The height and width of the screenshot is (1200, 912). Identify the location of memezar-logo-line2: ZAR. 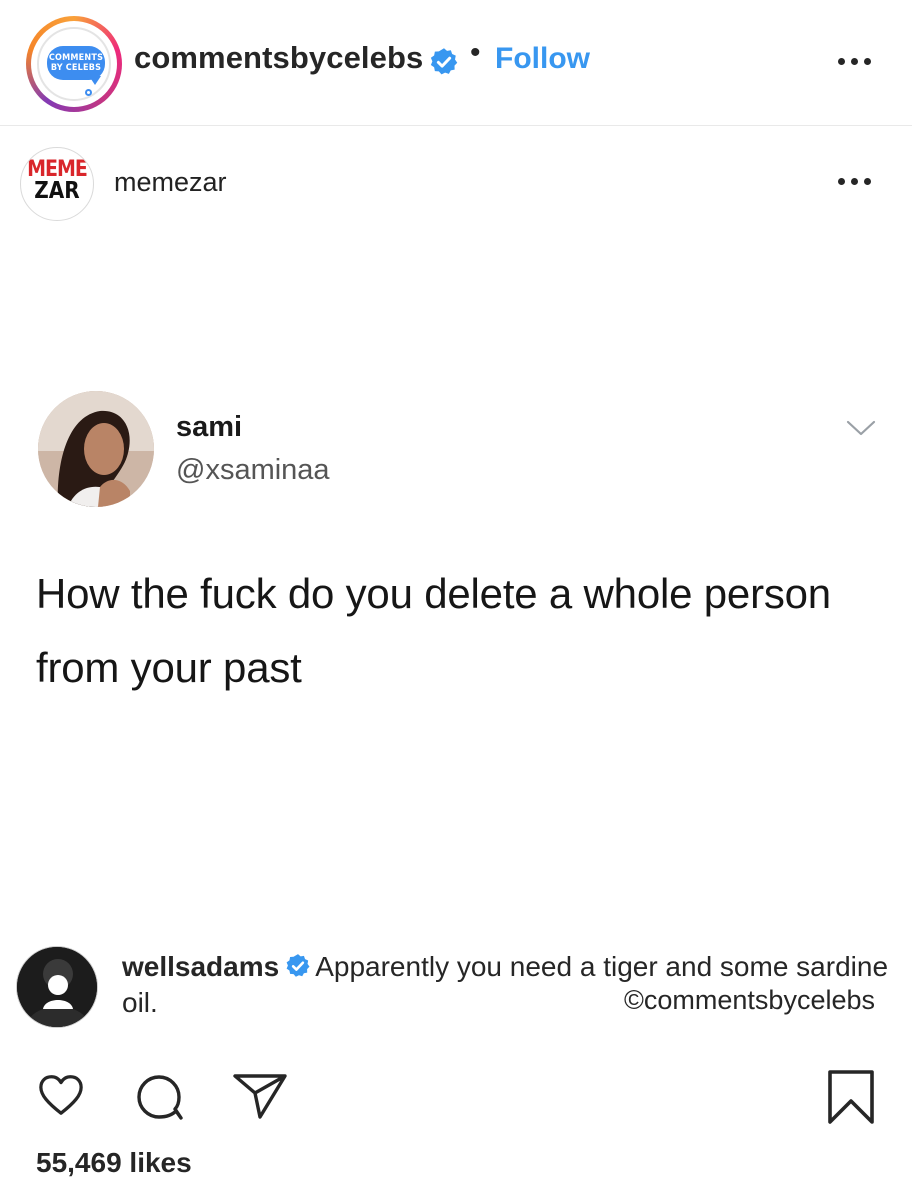
(57, 190).